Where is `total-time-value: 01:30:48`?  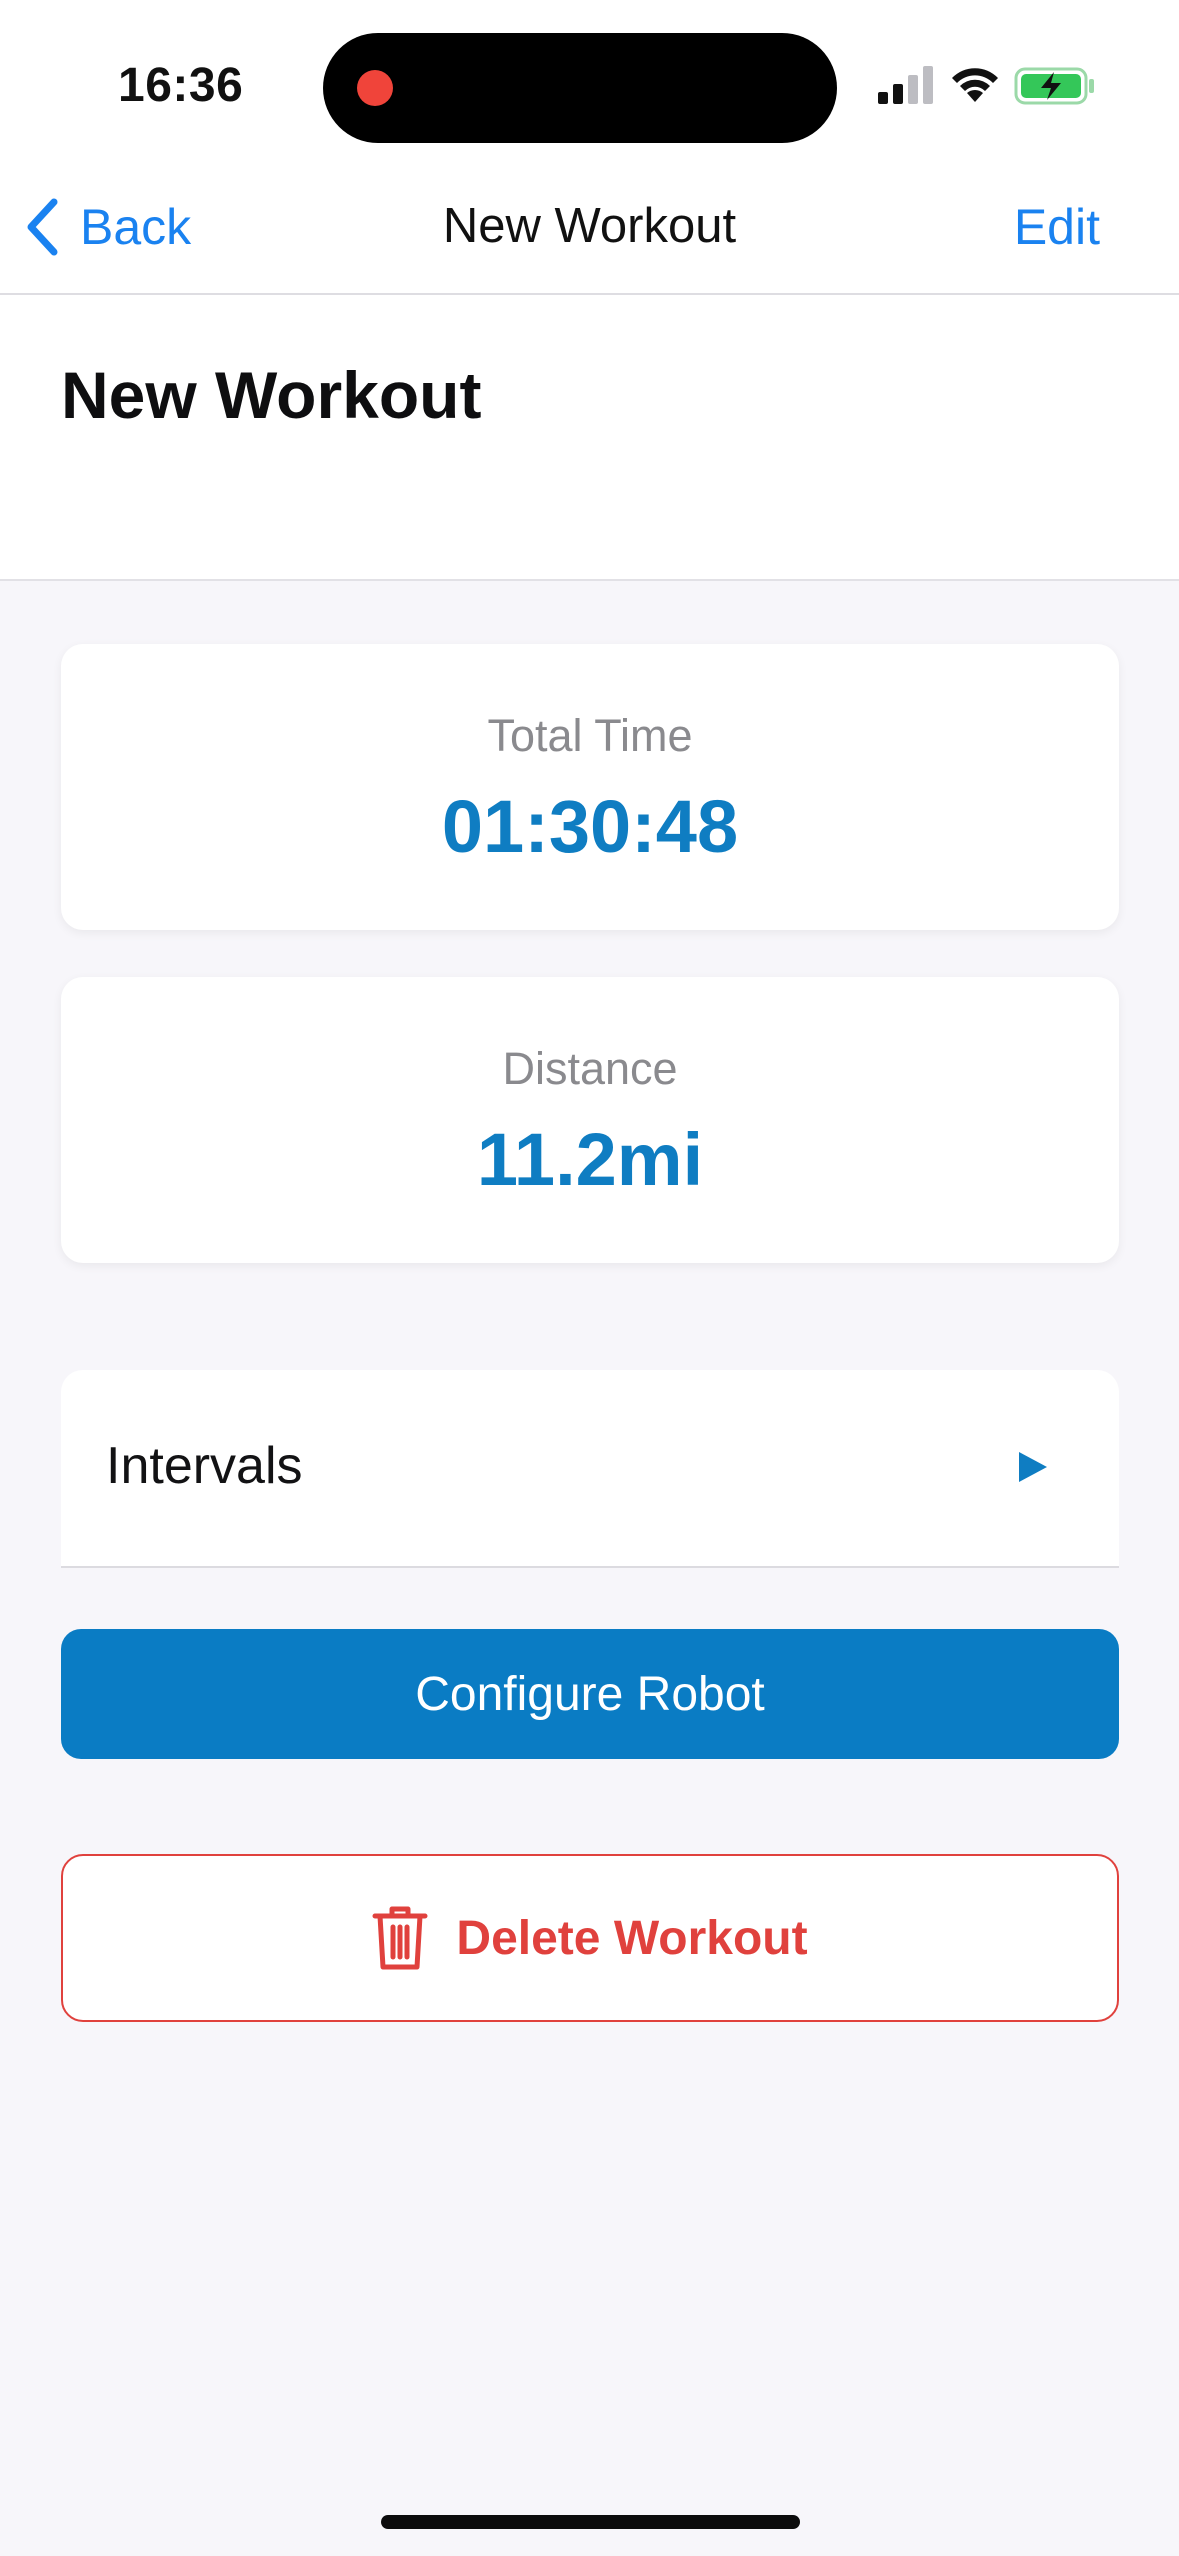
total-time-value: 01:30:48 is located at coordinates (590, 826).